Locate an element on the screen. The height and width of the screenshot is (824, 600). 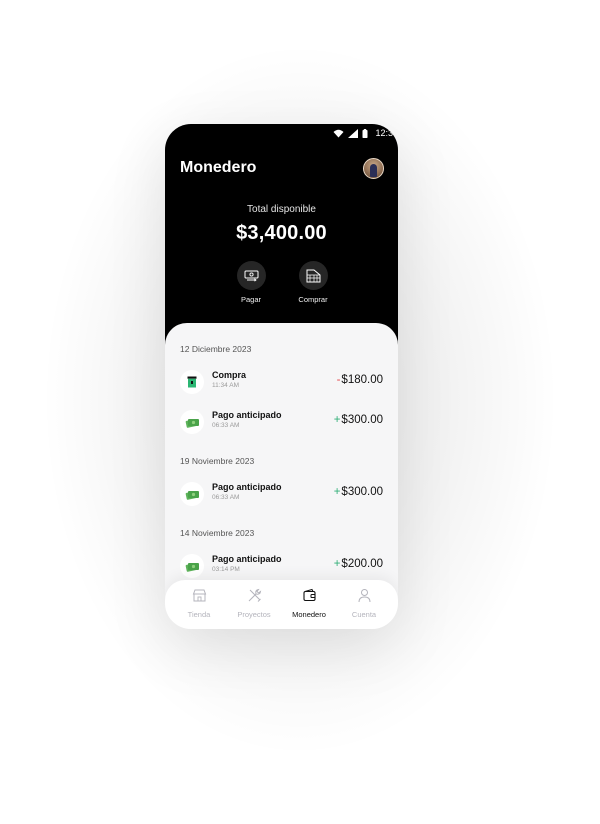
nav-label: Tienda is located at coordinates (199, 614).